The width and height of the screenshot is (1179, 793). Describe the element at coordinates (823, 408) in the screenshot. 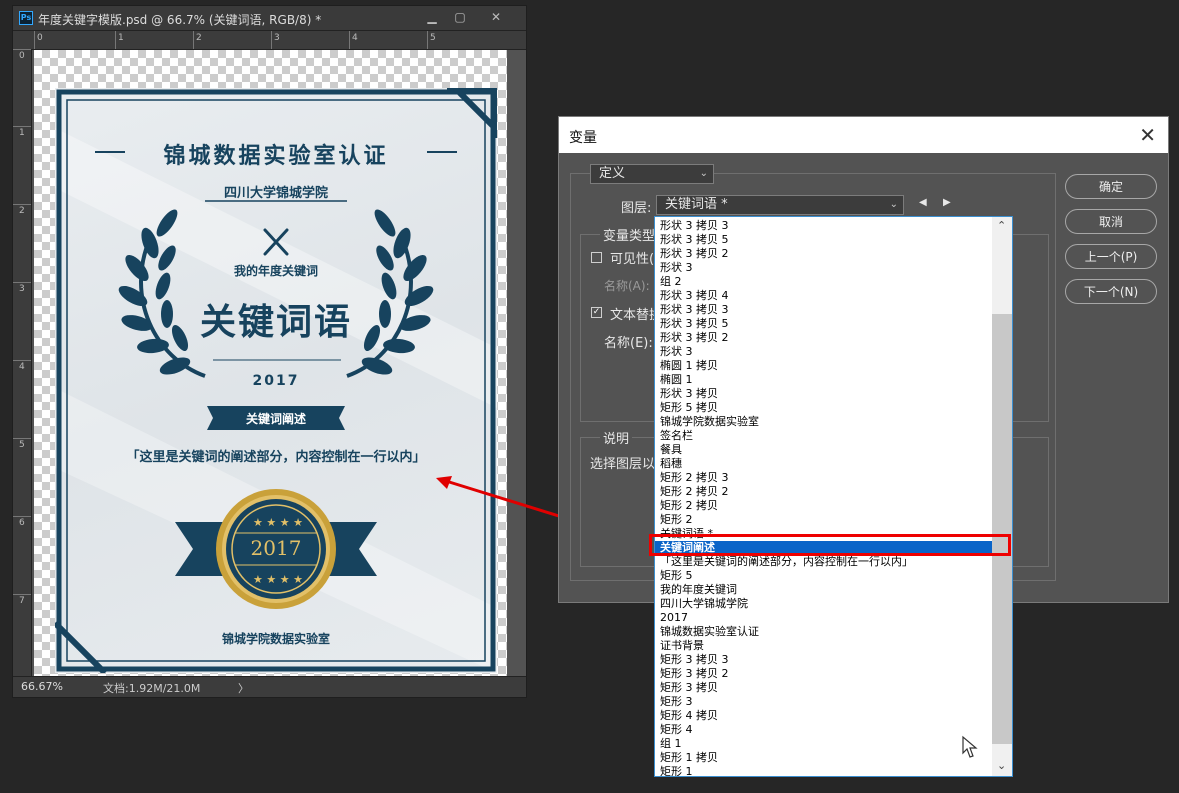

I see `layer-list-item: 矩形 5 拷贝` at that location.